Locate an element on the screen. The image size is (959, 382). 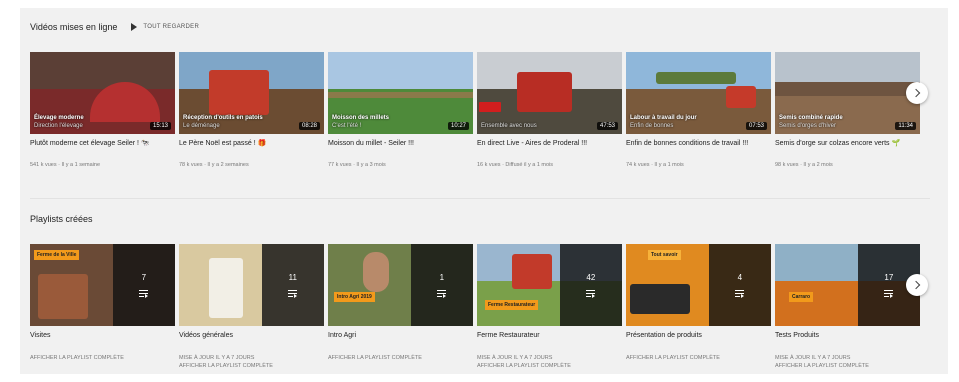
video-duration: 07:53 is located at coordinates (756, 126).